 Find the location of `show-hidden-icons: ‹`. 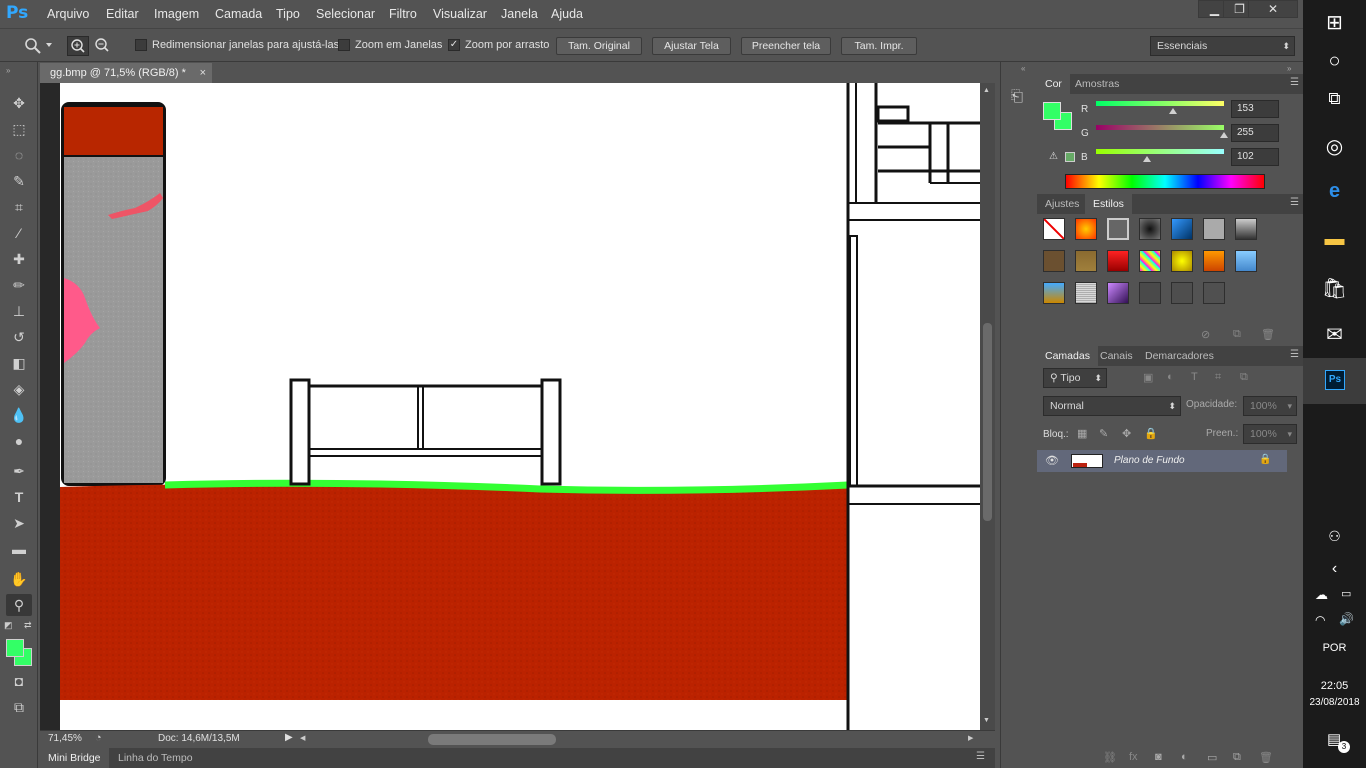

show-hidden-icons: ‹ is located at coordinates (1334, 569).